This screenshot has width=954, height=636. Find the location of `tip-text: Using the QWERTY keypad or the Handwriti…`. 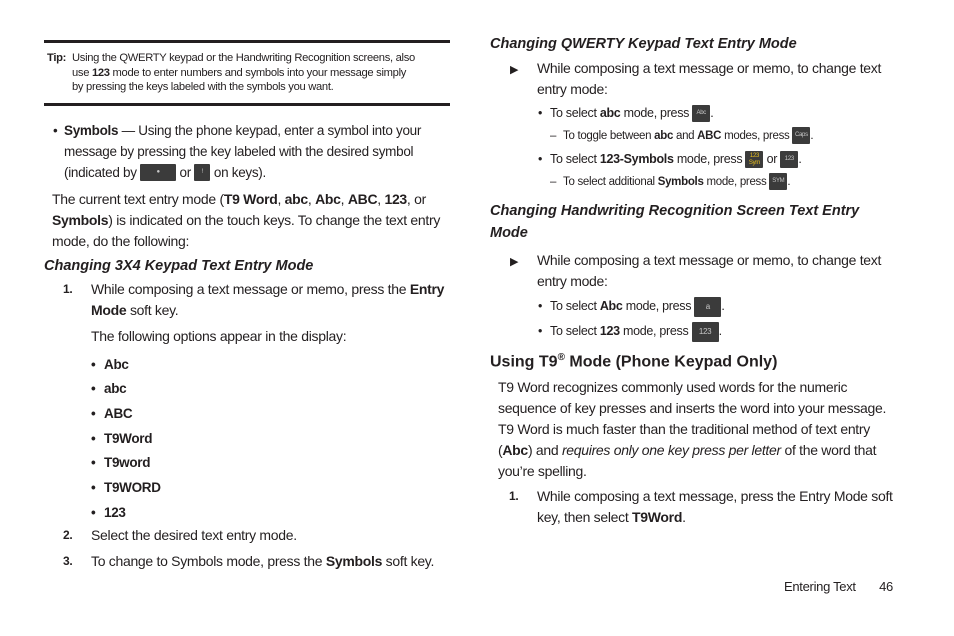

tip-text: Using the QWERTY keypad or the Handwriti… is located at coordinates (243, 72).